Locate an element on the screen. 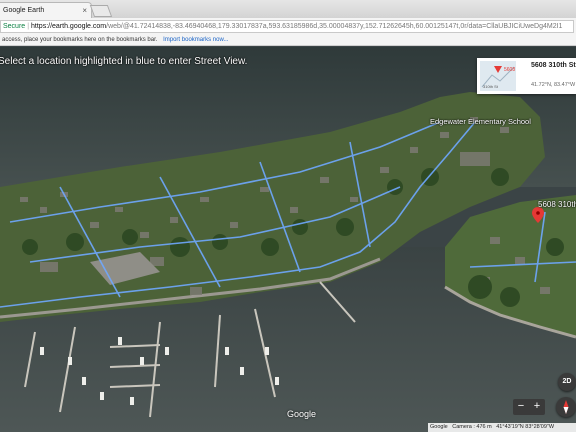 The image size is (576, 432). street-address-label: 5608 310th is located at coordinates (557, 204).